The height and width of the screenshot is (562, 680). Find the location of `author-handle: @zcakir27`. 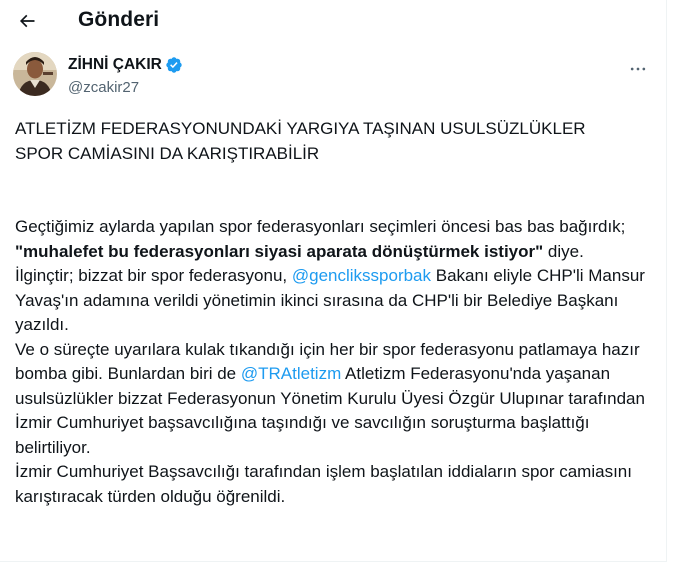

author-handle: @zcakir27 is located at coordinates (103, 87).